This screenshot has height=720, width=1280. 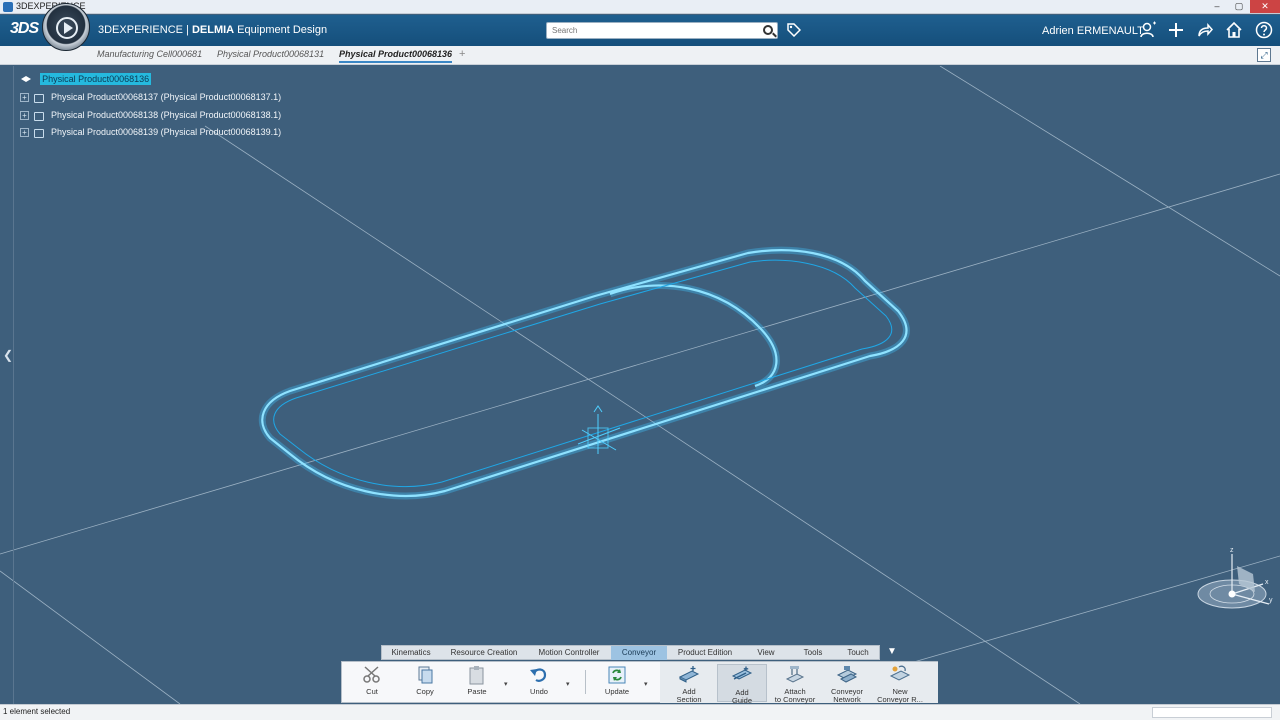 What do you see at coordinates (8, 355) in the screenshot?
I see `chevron-left-icon: ❮` at bounding box center [8, 355].